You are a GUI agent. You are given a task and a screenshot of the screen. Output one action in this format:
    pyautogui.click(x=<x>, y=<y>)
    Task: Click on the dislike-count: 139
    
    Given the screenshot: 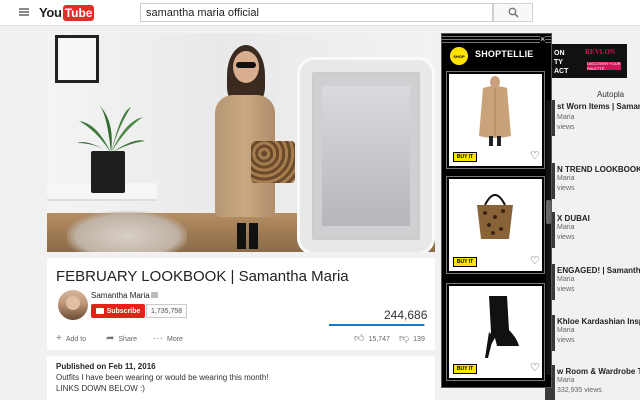 What is the action you would take?
    pyautogui.click(x=419, y=339)
    